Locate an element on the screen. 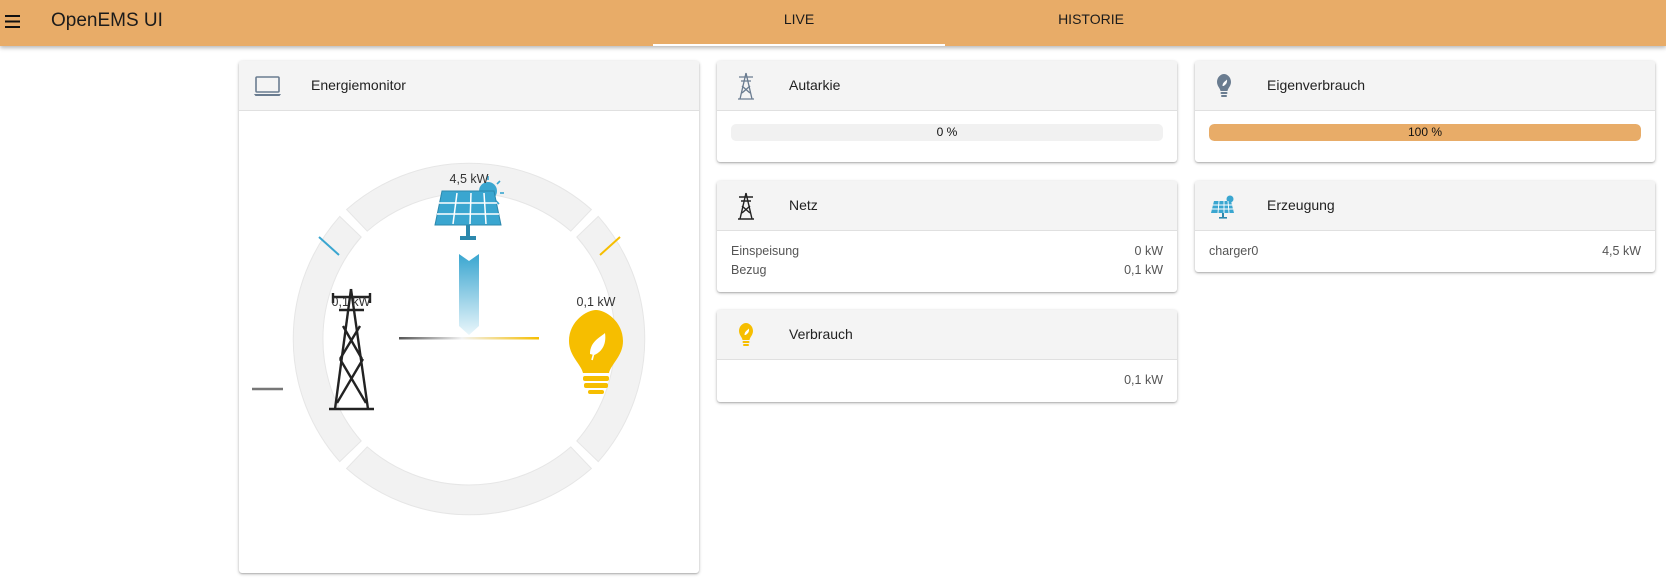 The image size is (1666, 588). erzeugung-row-label: charger0 is located at coordinates (1234, 251).